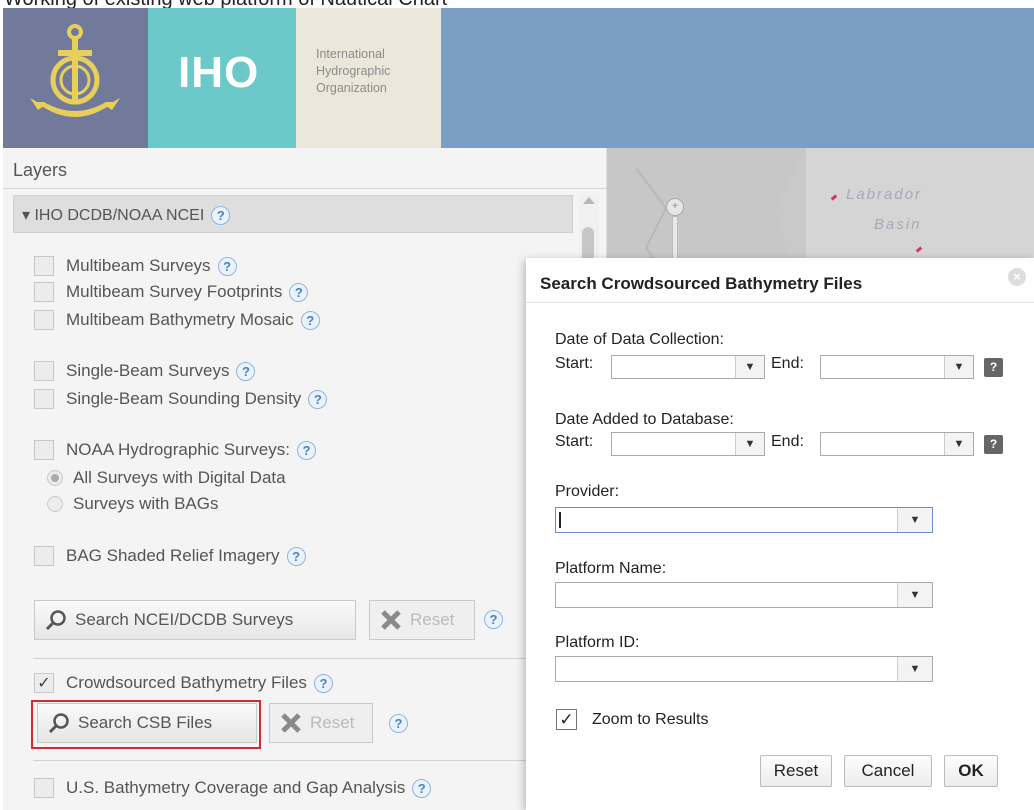  What do you see at coordinates (688, 444) in the screenshot?
I see `added-start-date: ▼` at bounding box center [688, 444].